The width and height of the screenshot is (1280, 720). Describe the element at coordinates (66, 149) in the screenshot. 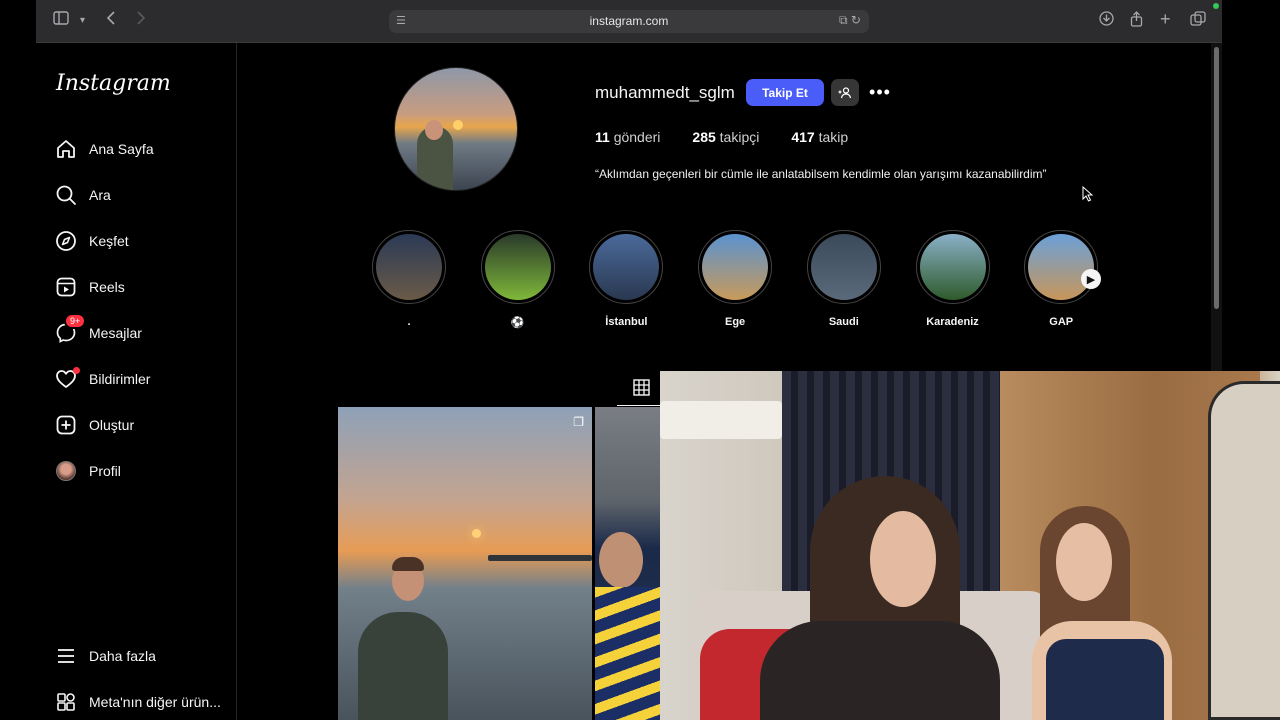

I see `home-icon` at that location.